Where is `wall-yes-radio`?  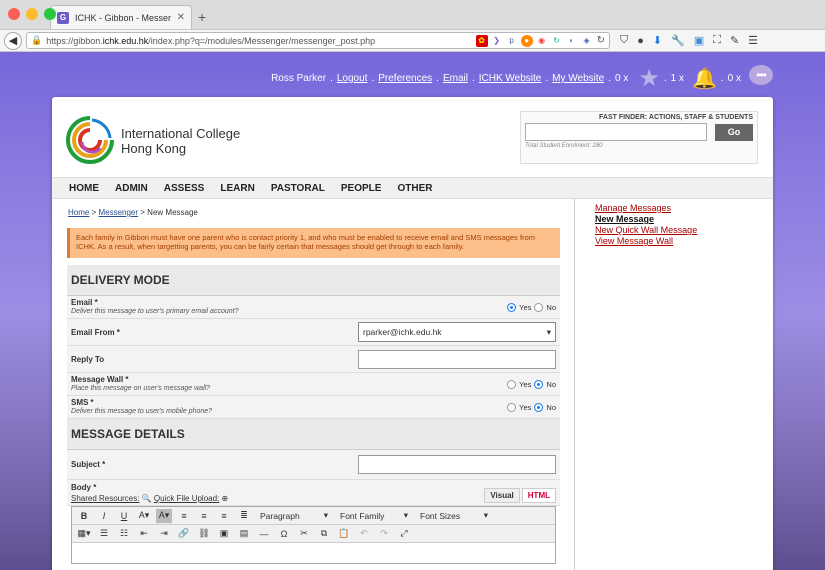
wall-yes-radio is located at coordinates (512, 384).